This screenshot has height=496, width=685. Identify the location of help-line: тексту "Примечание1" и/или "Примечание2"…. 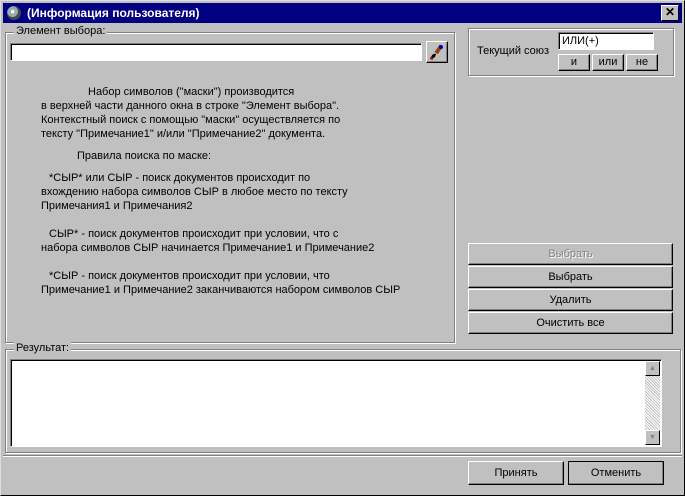
(183, 134).